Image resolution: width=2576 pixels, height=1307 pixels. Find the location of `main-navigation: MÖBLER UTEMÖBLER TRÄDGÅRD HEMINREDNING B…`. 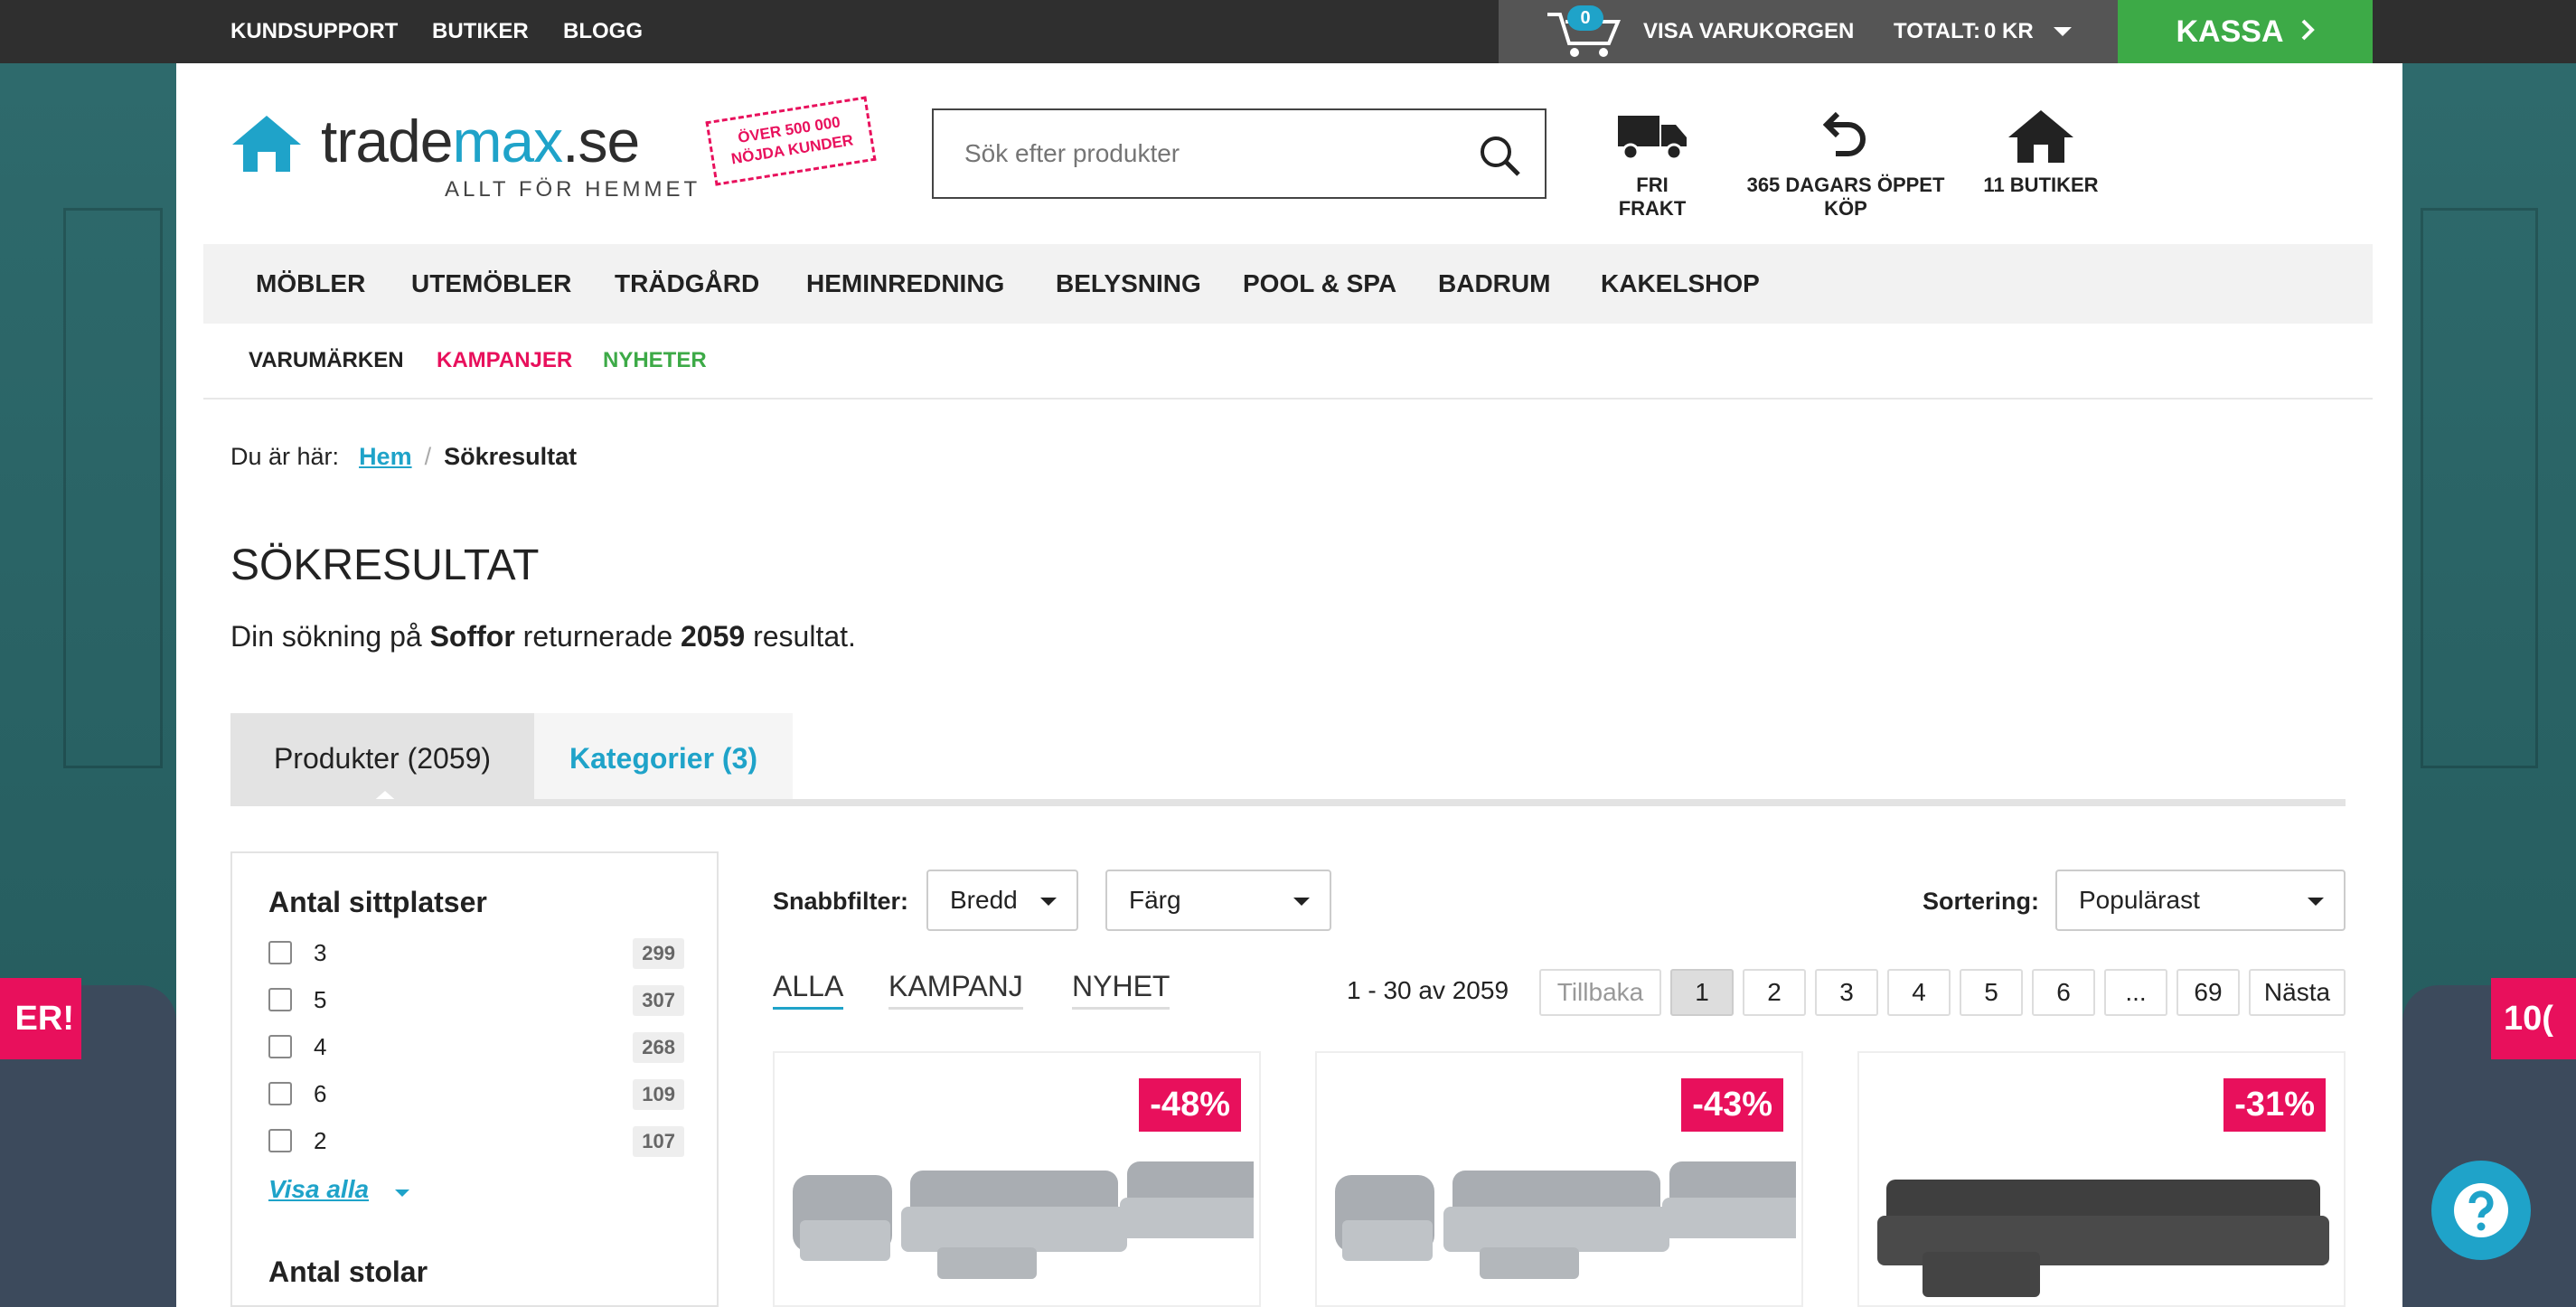

main-navigation: MÖBLER UTEMÖBLER TRÄDGÅRD HEMINREDNING B… is located at coordinates (1288, 284).